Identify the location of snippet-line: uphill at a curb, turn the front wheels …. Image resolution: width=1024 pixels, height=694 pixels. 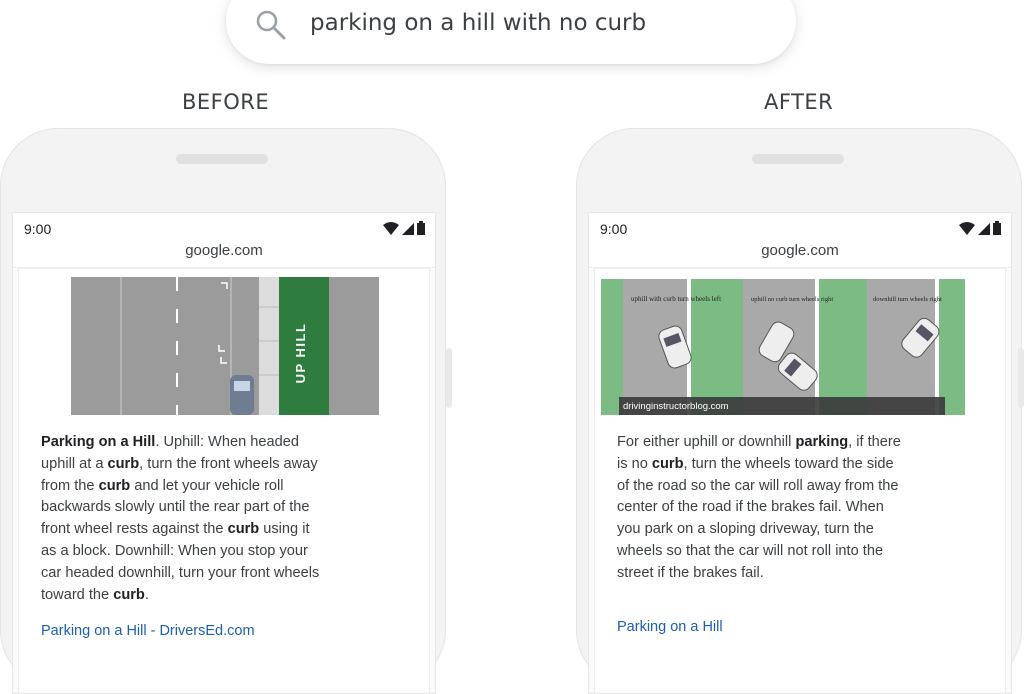
(180, 465).